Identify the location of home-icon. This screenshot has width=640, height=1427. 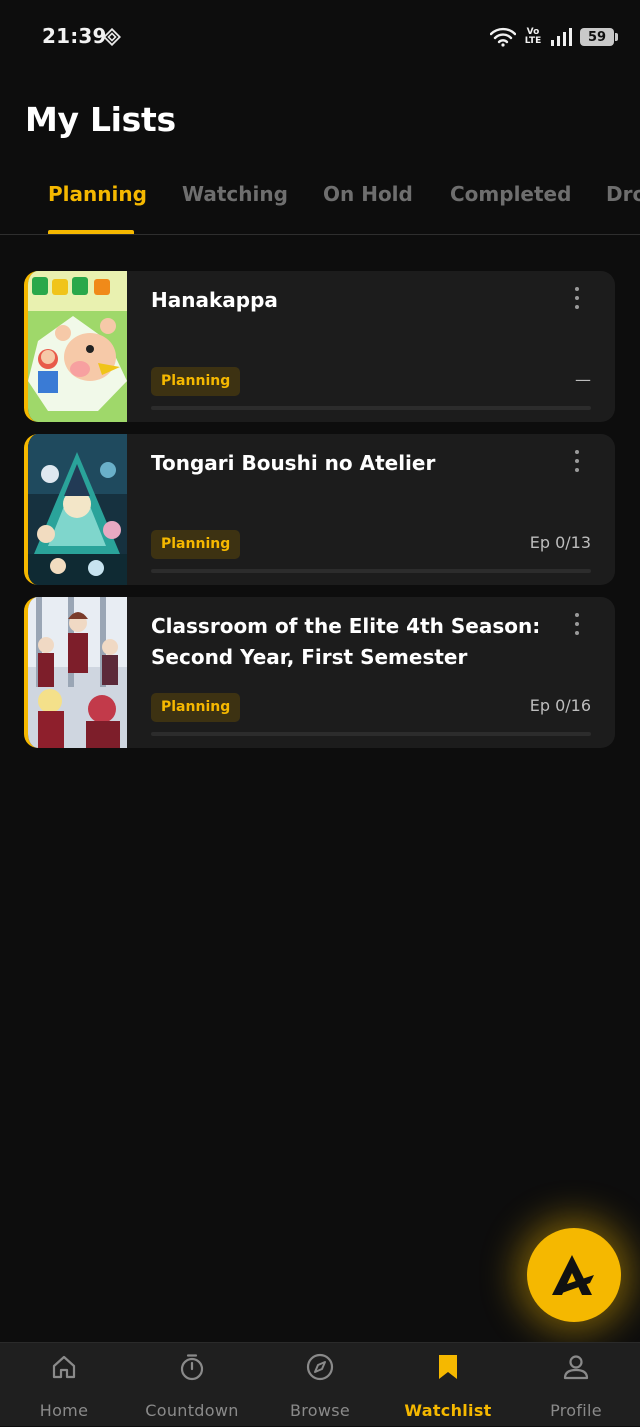
(64, 1367).